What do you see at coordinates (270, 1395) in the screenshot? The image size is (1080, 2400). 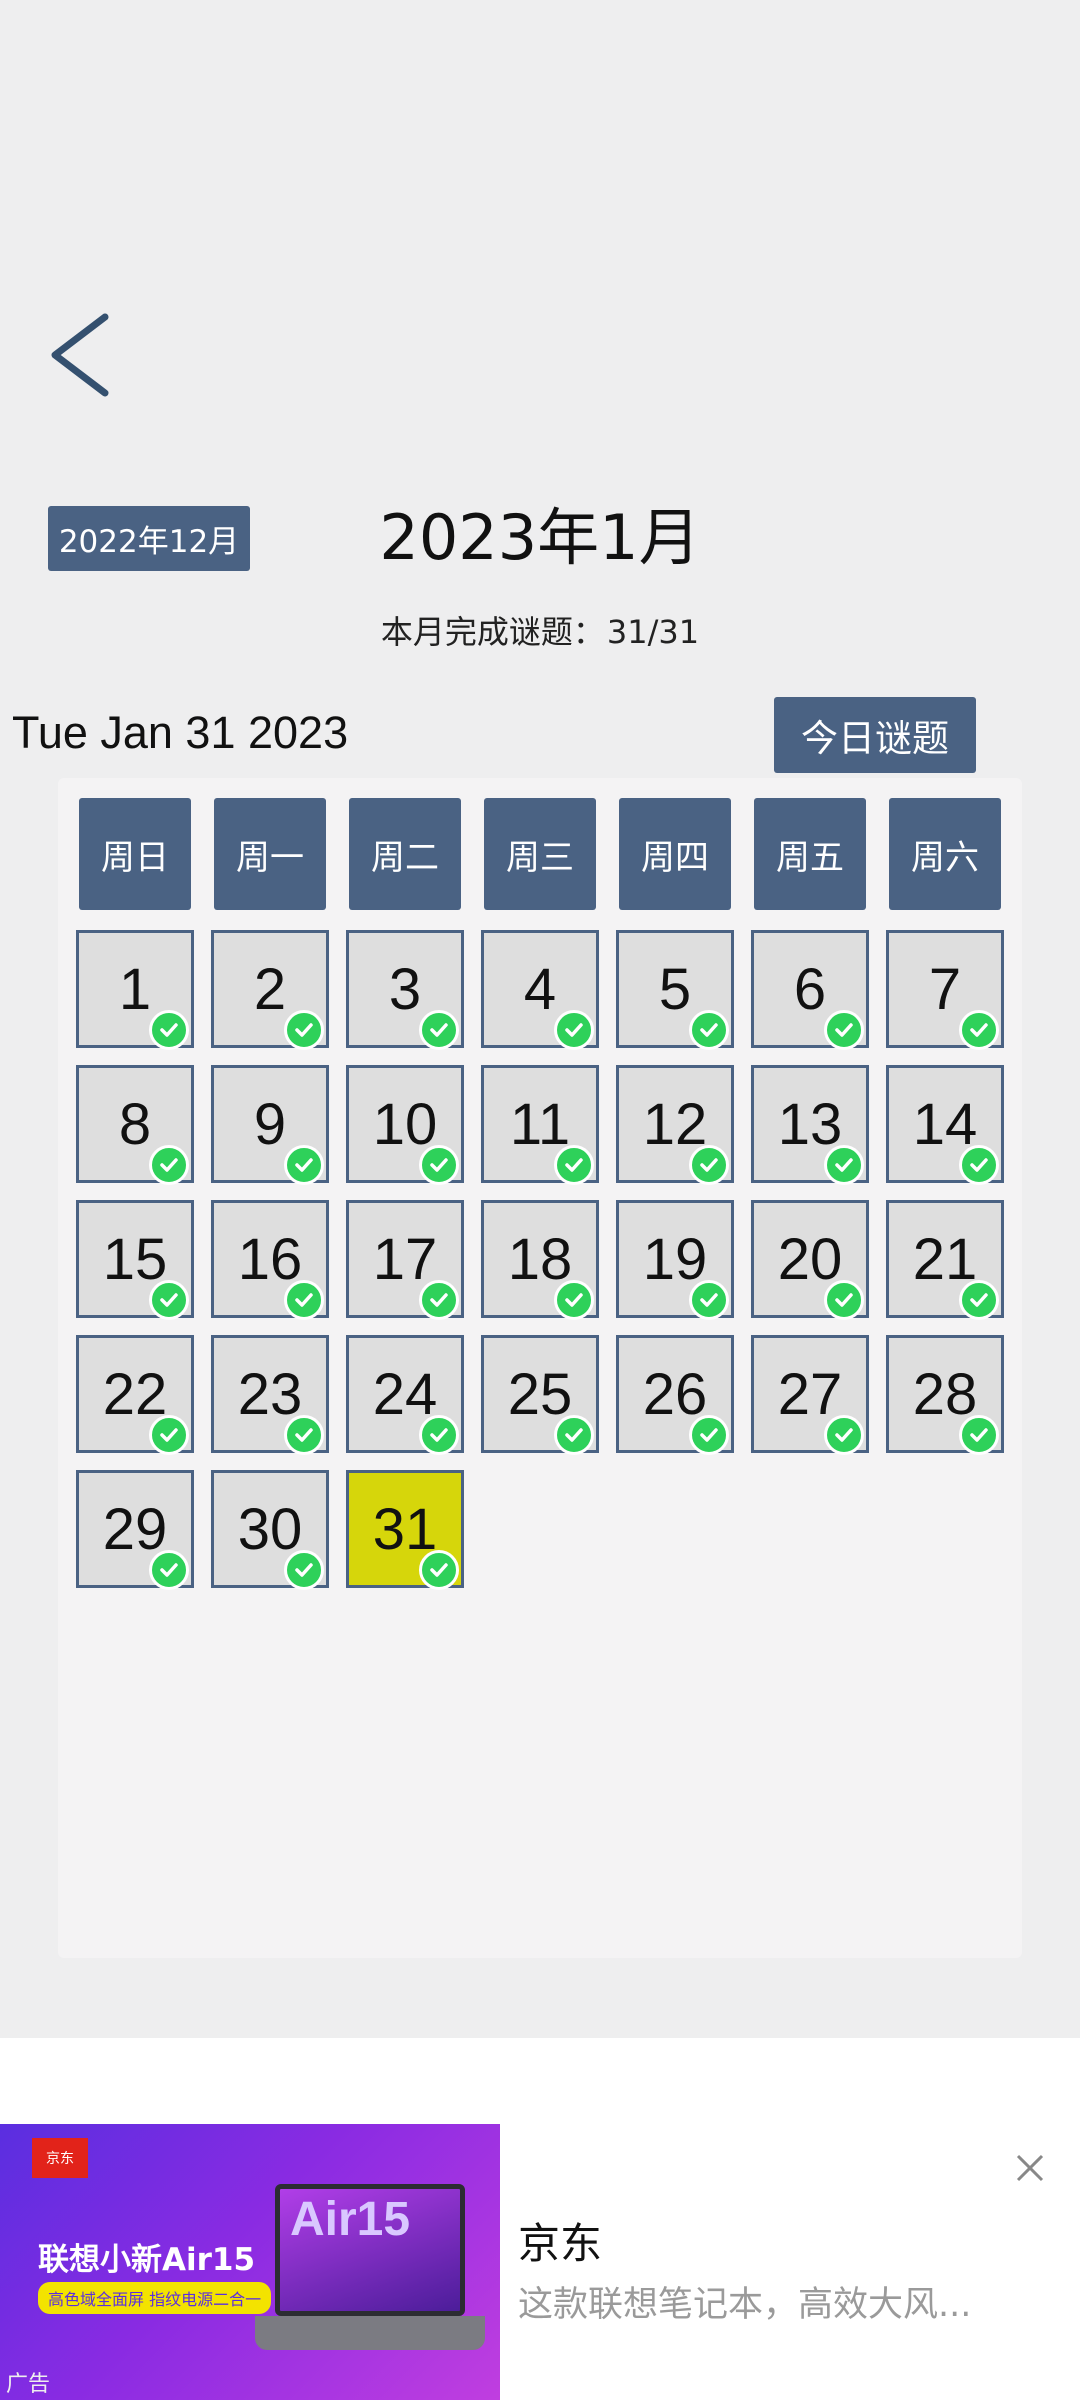 I see `calendar-day: 23` at bounding box center [270, 1395].